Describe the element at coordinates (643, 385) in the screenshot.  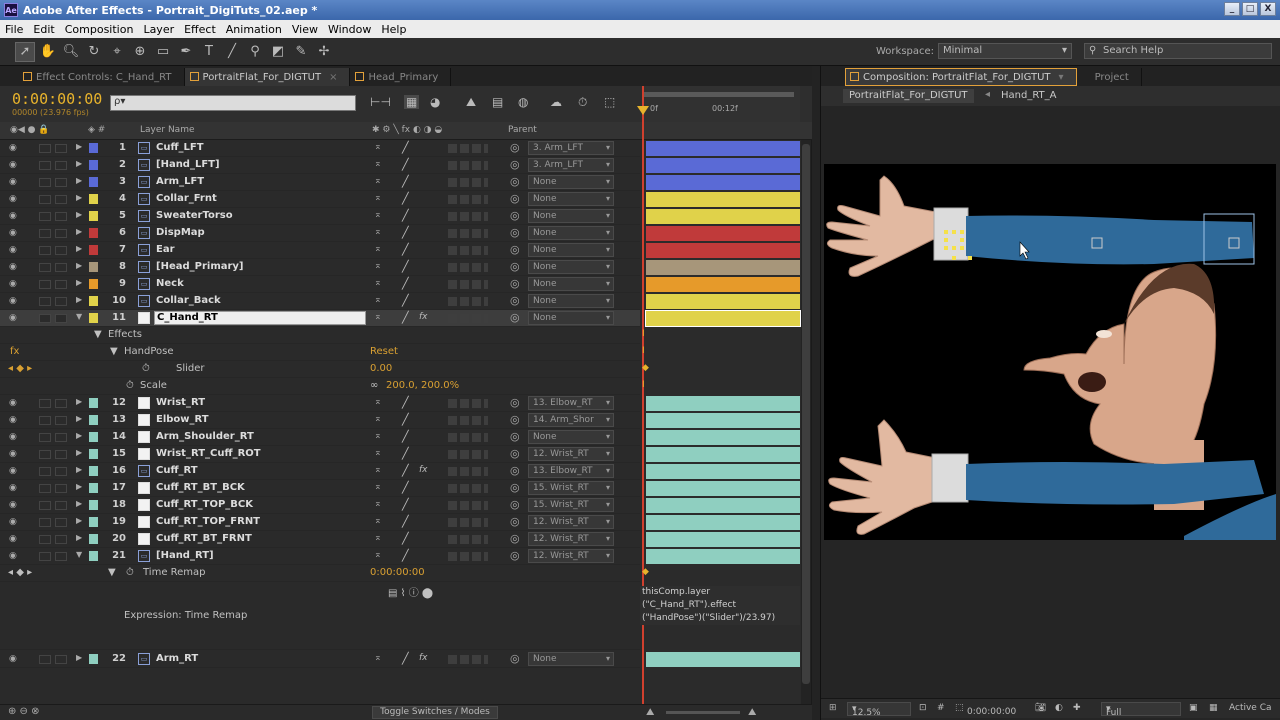
I see `keyframe-icon: I` at that location.